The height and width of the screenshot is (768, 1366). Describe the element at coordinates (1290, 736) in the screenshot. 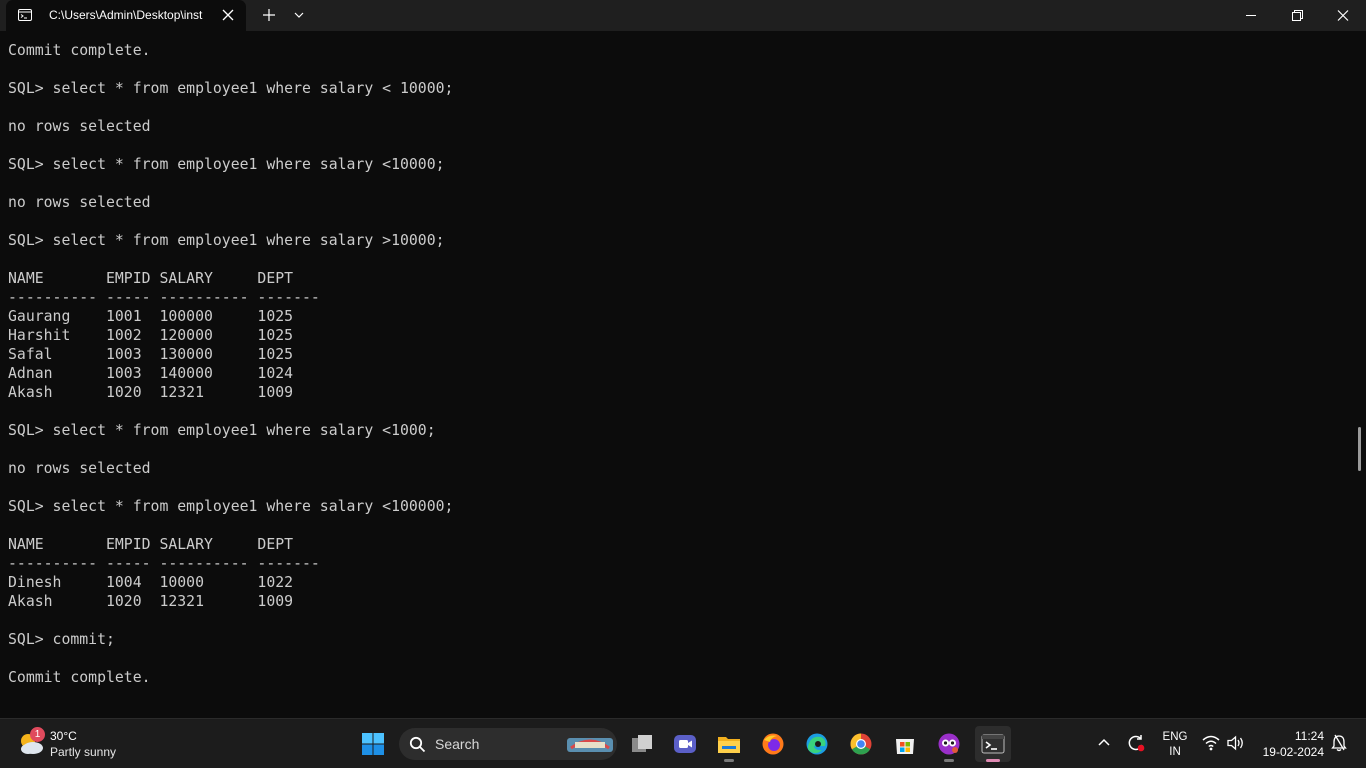

I see `clock-time: 11:24` at that location.